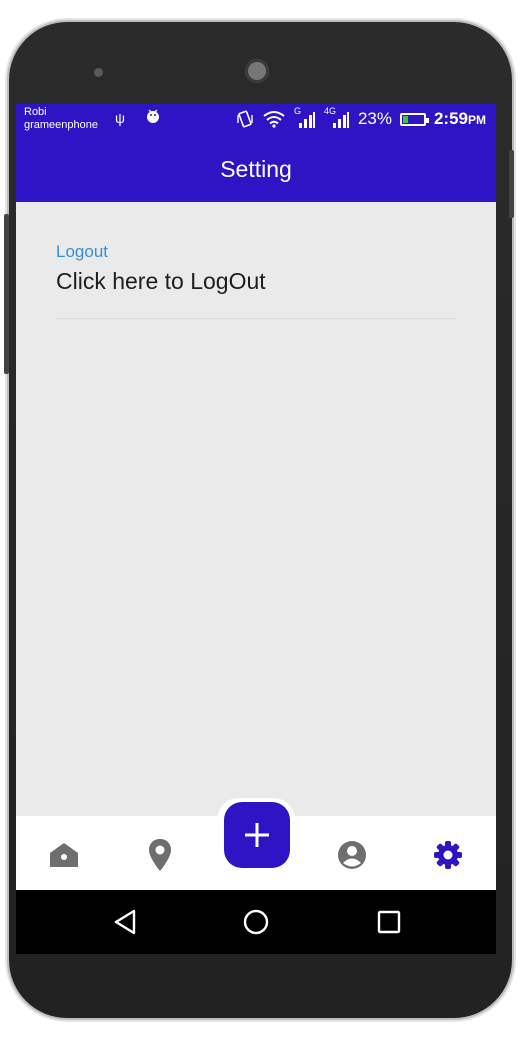  I want to click on system-navigation-bar, so click(256, 922).